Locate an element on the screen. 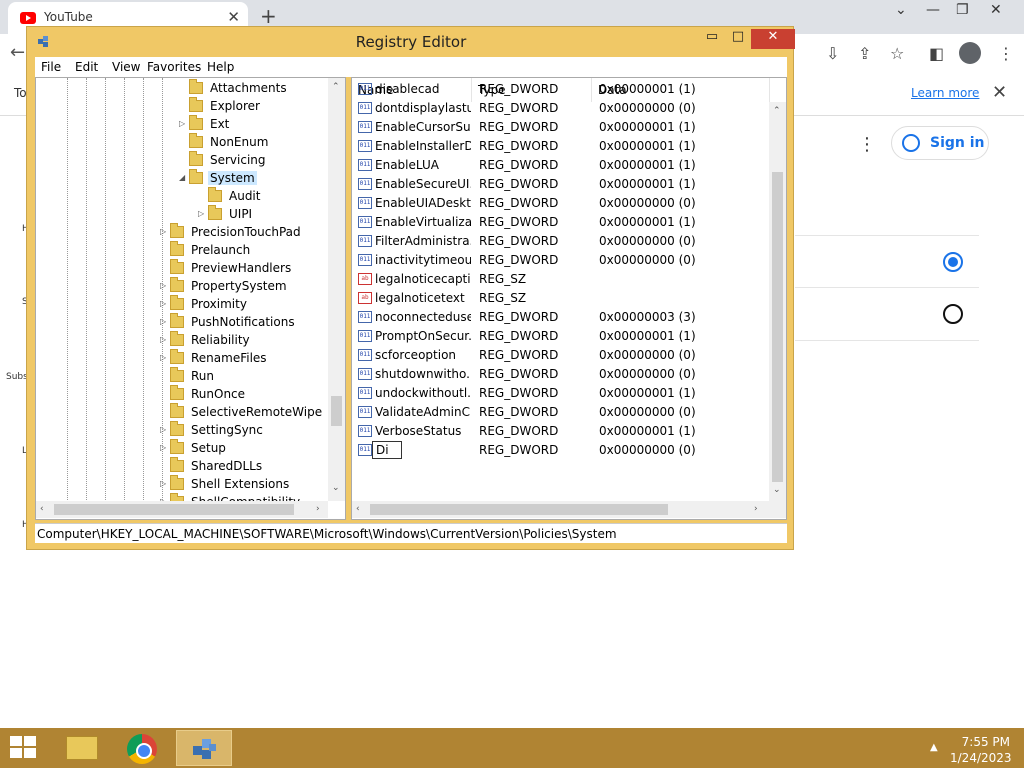 The width and height of the screenshot is (1024, 768). back-arrow-icon: ← is located at coordinates (17, 52).